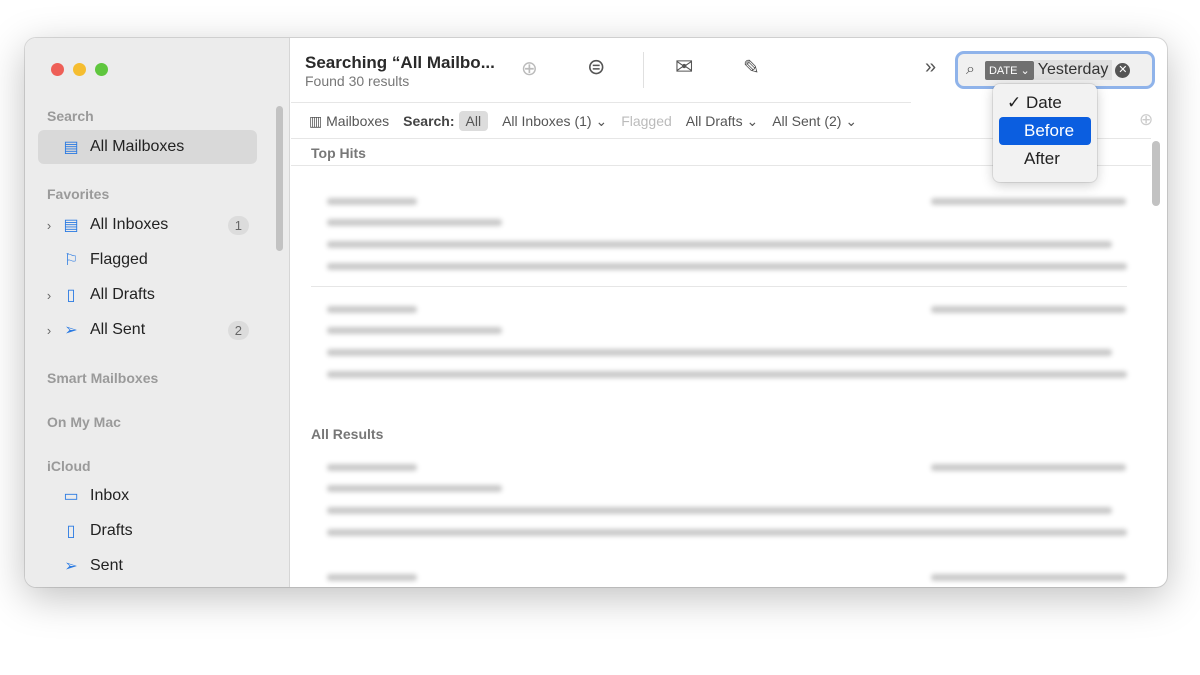 This screenshot has height=675, width=1200. I want to click on section-favorites: Favorites, so click(78, 194).